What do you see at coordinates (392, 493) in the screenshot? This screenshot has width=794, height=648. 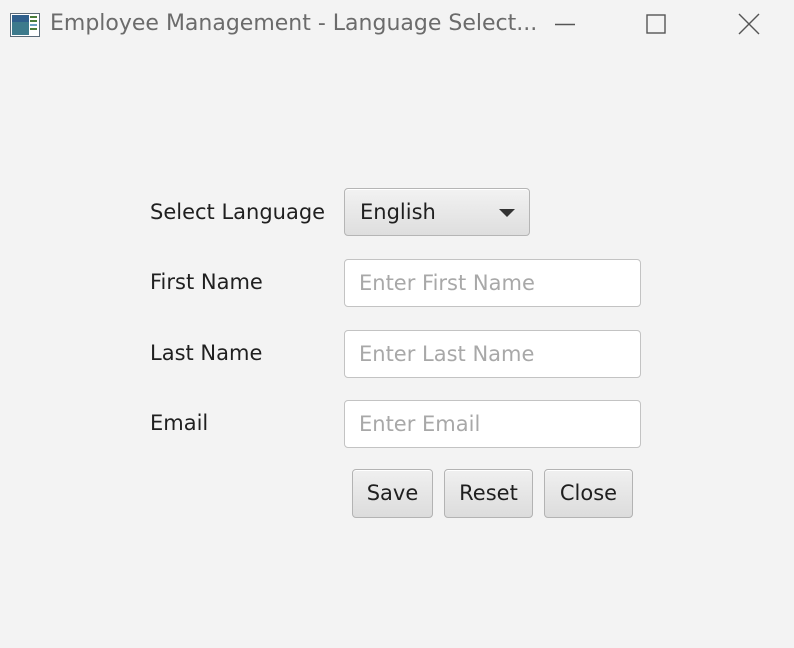 I see `save-button: Save` at bounding box center [392, 493].